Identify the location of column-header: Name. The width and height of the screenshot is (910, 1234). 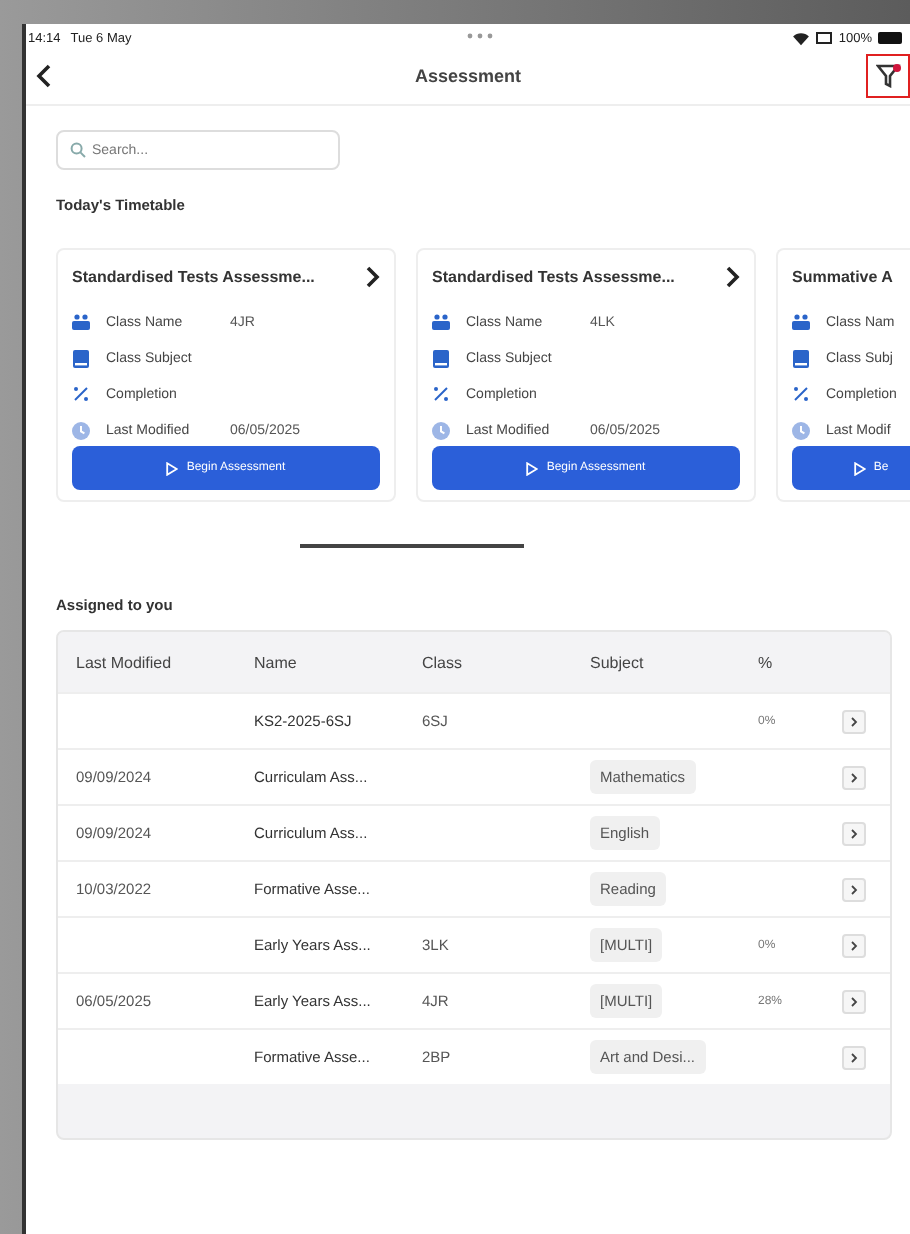
(276, 662).